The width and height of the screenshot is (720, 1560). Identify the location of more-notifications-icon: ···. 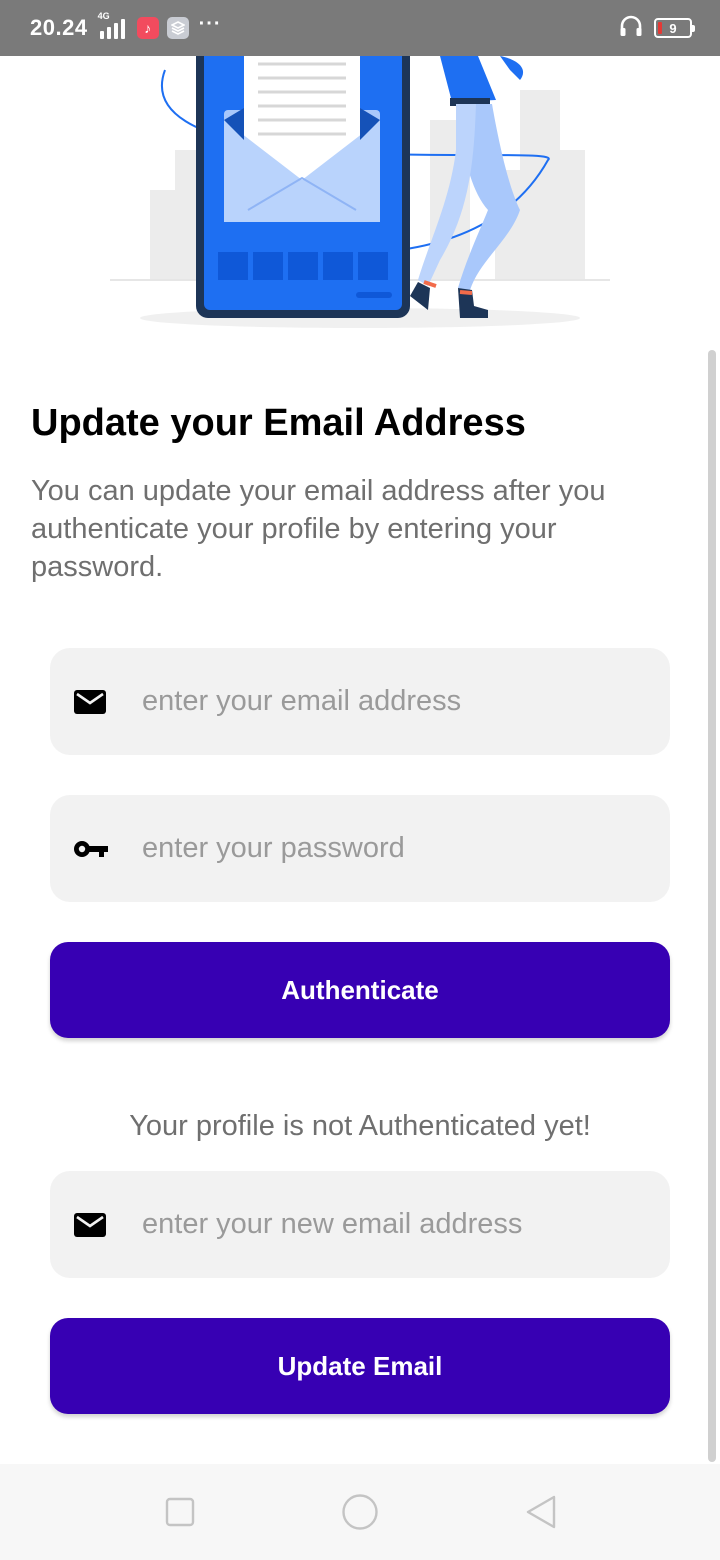
(210, 23).